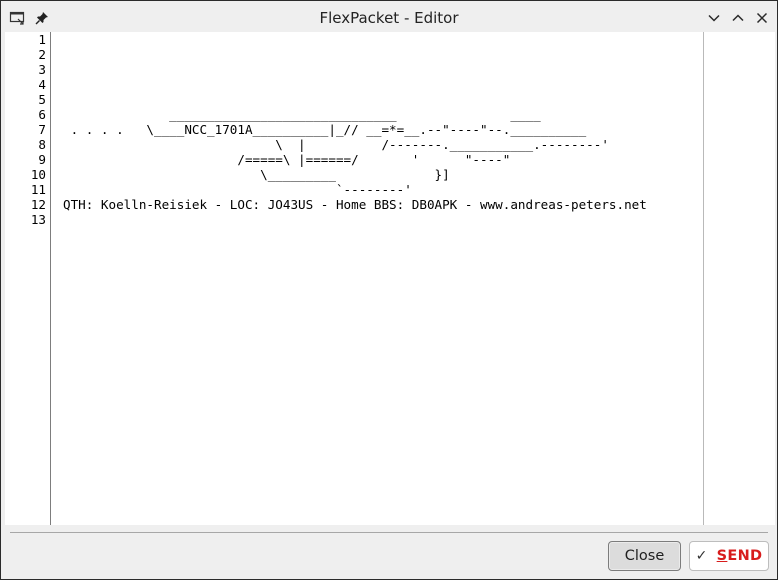 This screenshot has width=778, height=580. I want to click on title-bar: FlexPacket - Editor, so click(389, 17).